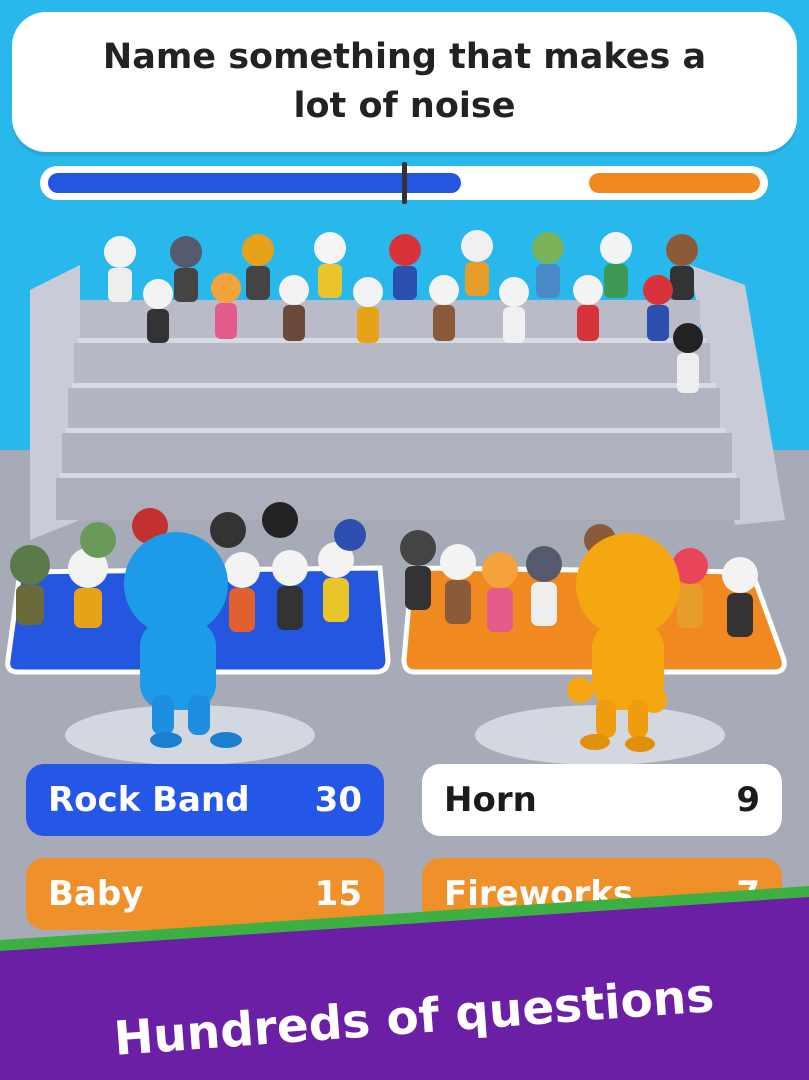 The image size is (809, 1080). I want to click on answer-points: 9, so click(748, 800).